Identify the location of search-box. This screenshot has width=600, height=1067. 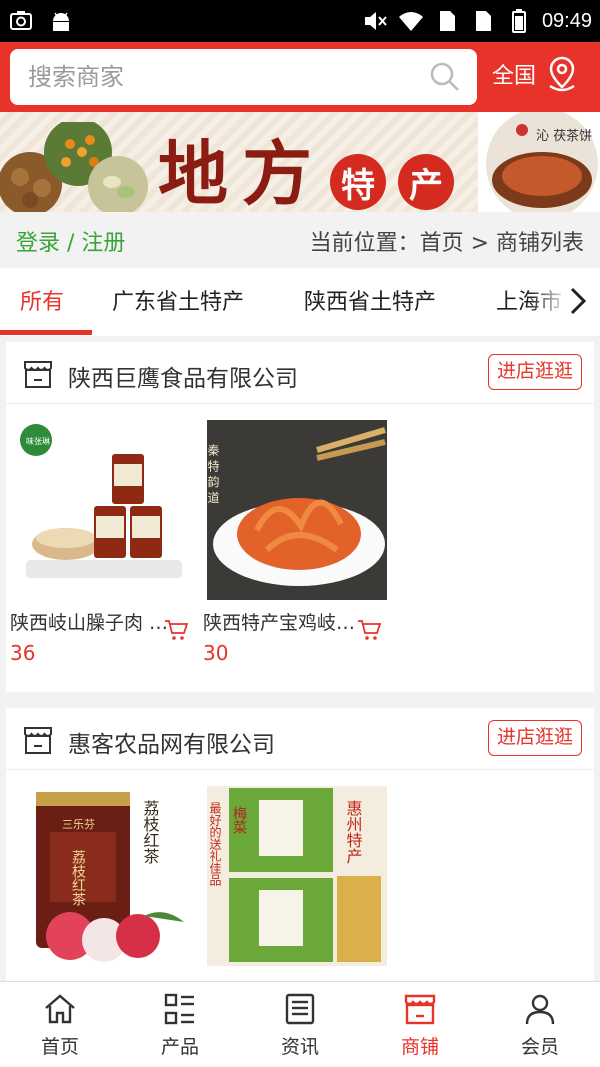
(243, 77).